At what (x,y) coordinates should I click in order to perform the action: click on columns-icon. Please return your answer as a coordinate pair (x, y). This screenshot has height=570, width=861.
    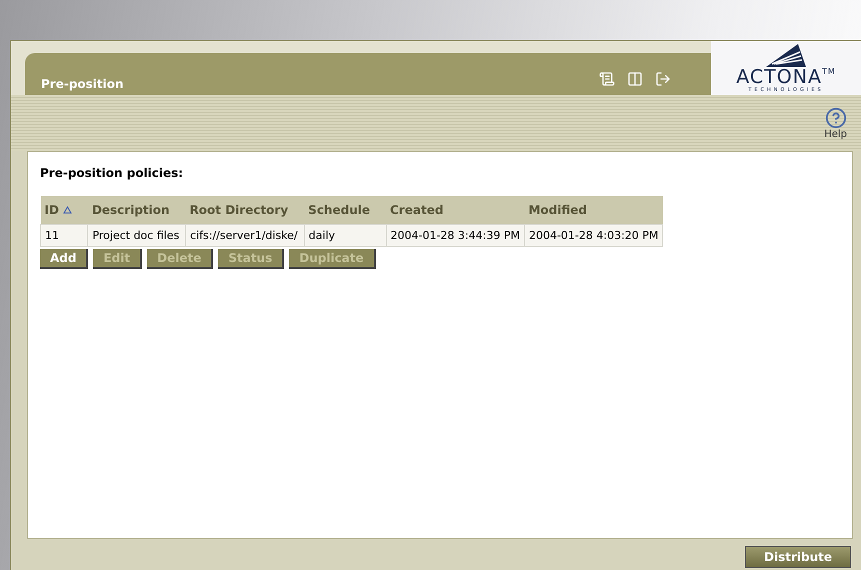
    Looking at the image, I should click on (635, 79).